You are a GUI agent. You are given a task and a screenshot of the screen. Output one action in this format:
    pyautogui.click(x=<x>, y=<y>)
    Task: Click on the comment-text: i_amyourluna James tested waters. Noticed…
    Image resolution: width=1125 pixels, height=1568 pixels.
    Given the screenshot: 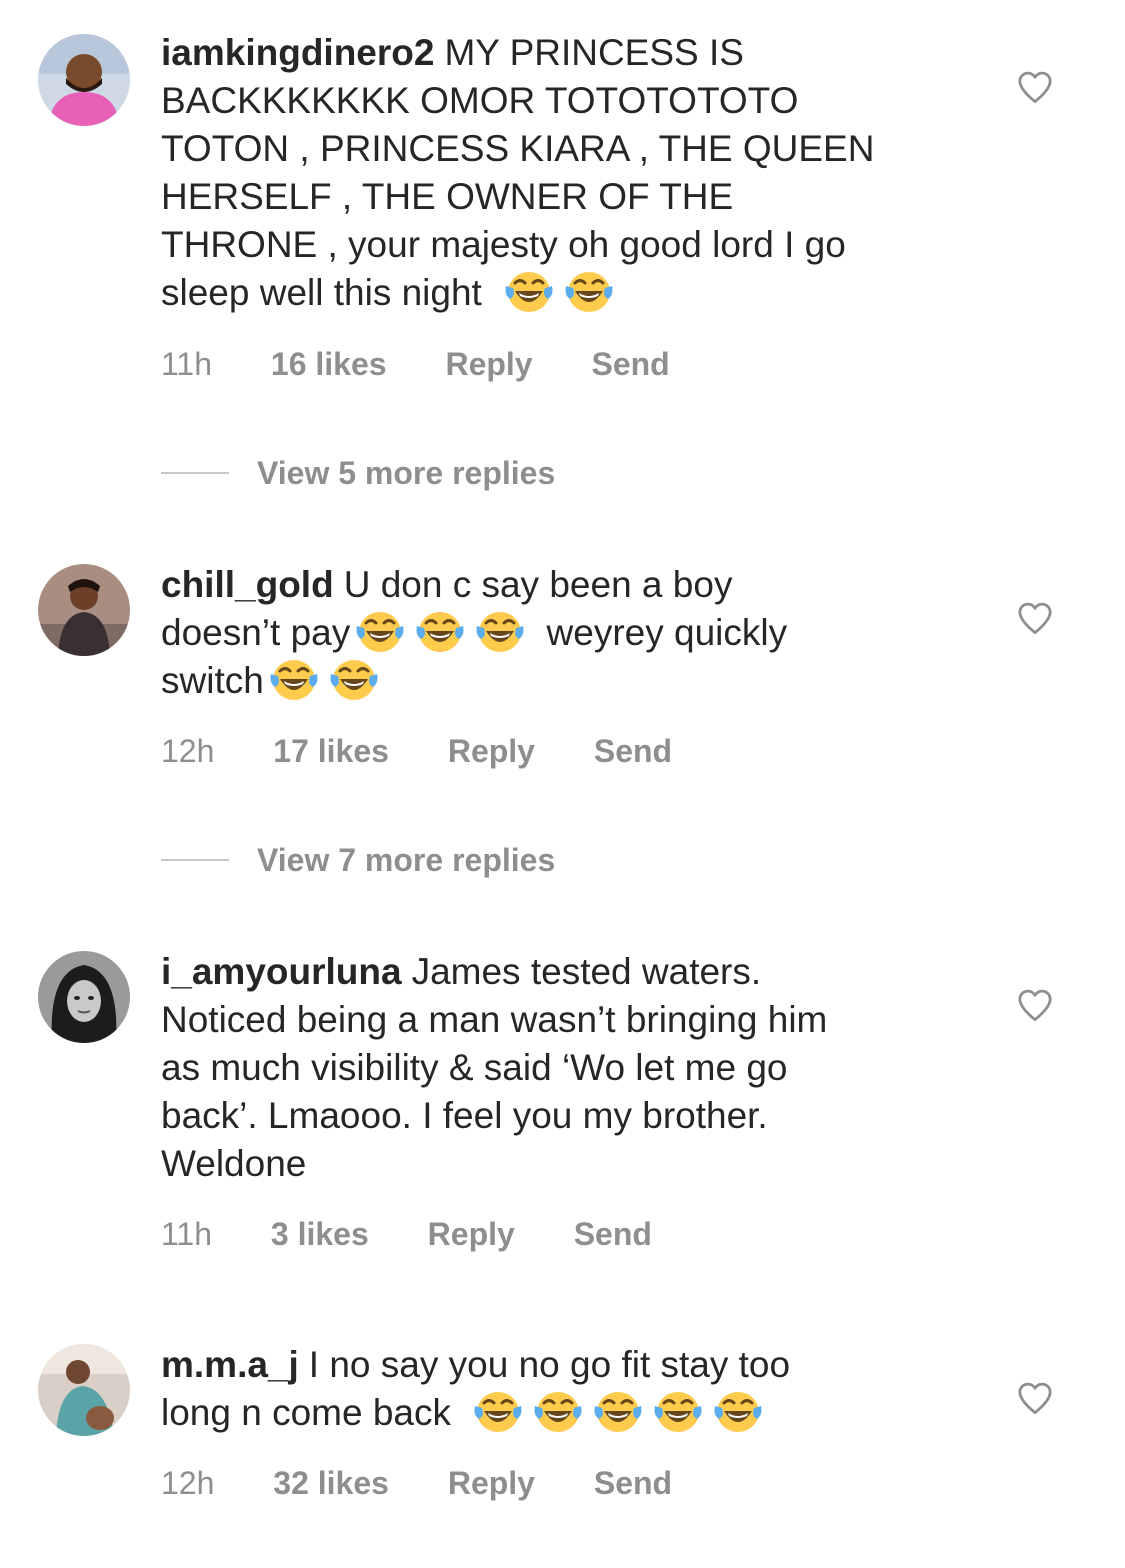 What is the action you would take?
    pyautogui.click(x=571, y=1068)
    